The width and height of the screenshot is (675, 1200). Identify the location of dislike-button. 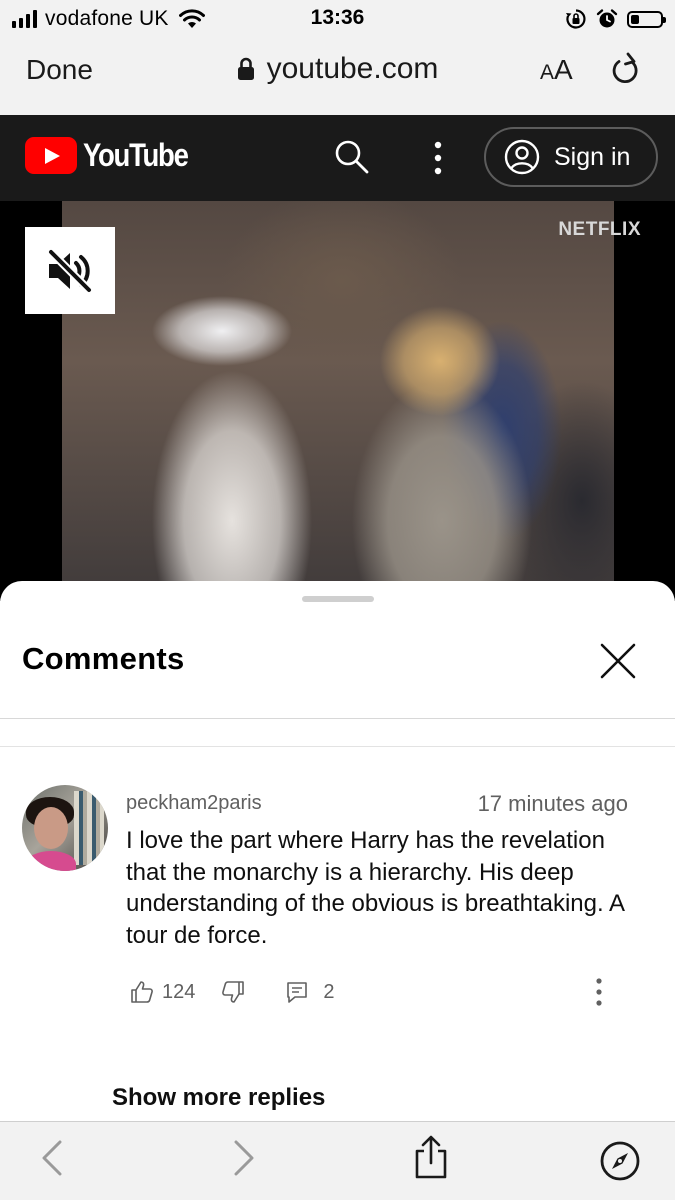
(233, 992).